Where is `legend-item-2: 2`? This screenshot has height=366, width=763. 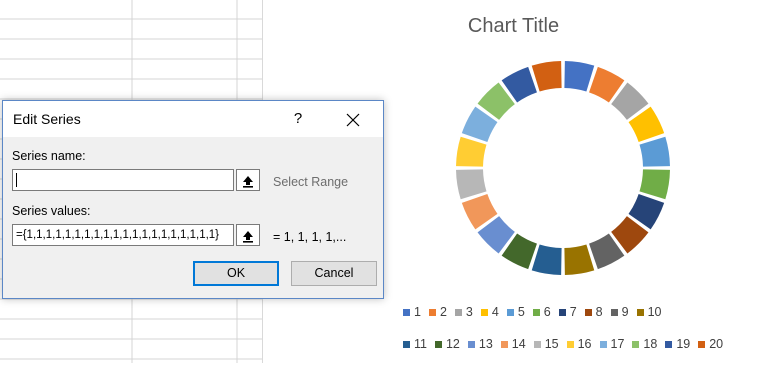 legend-item-2: 2 is located at coordinates (437, 312).